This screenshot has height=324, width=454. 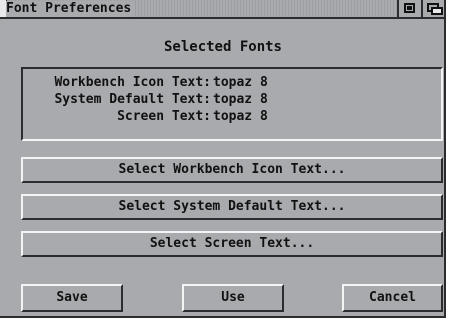 I want to click on zoom-gadget-icon, so click(x=409, y=8).